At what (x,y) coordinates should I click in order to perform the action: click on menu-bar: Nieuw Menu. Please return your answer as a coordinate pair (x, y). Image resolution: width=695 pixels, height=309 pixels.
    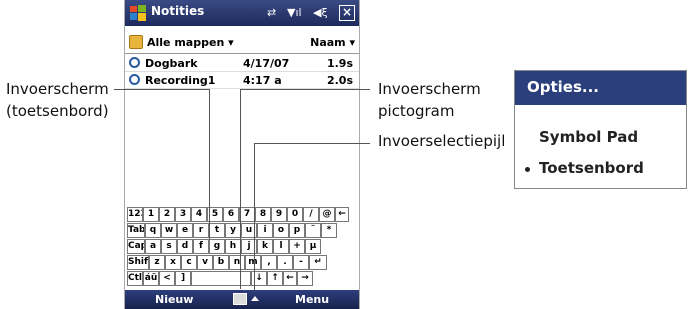
    Looking at the image, I should click on (242, 299).